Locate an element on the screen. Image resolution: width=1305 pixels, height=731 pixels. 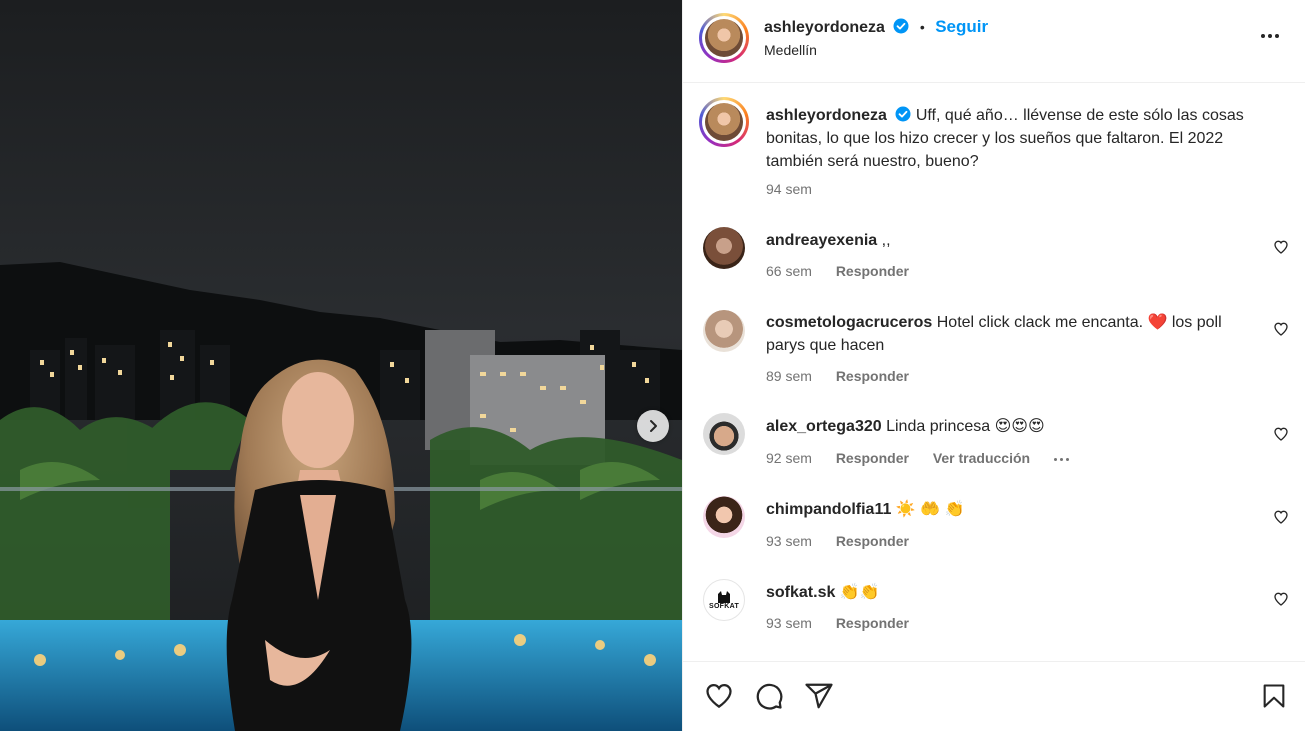
more-options-icon is located at coordinates (1270, 36).